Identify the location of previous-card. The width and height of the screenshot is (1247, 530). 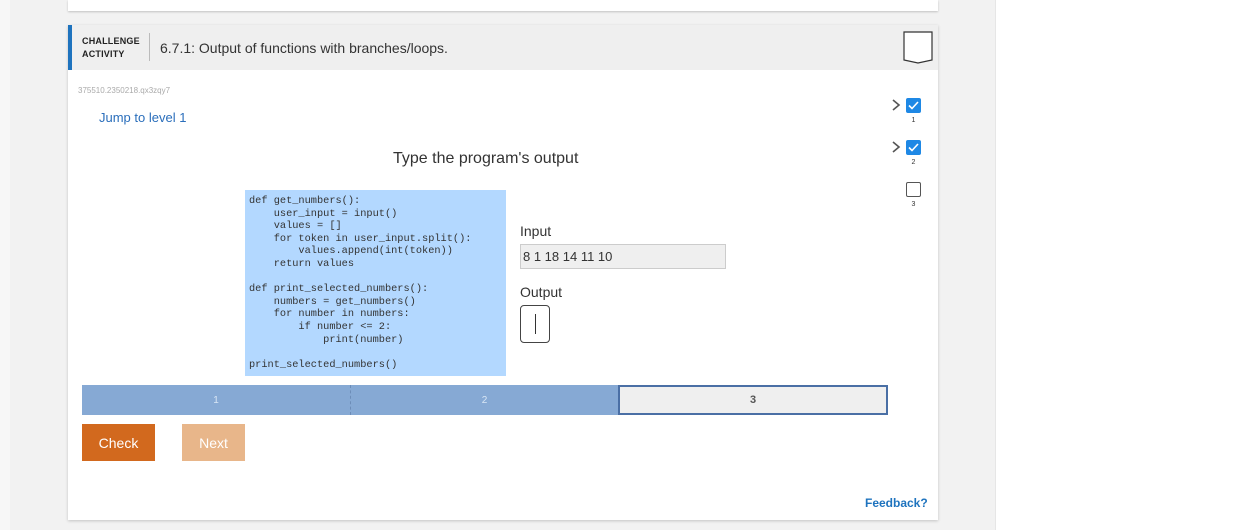
(503, 5).